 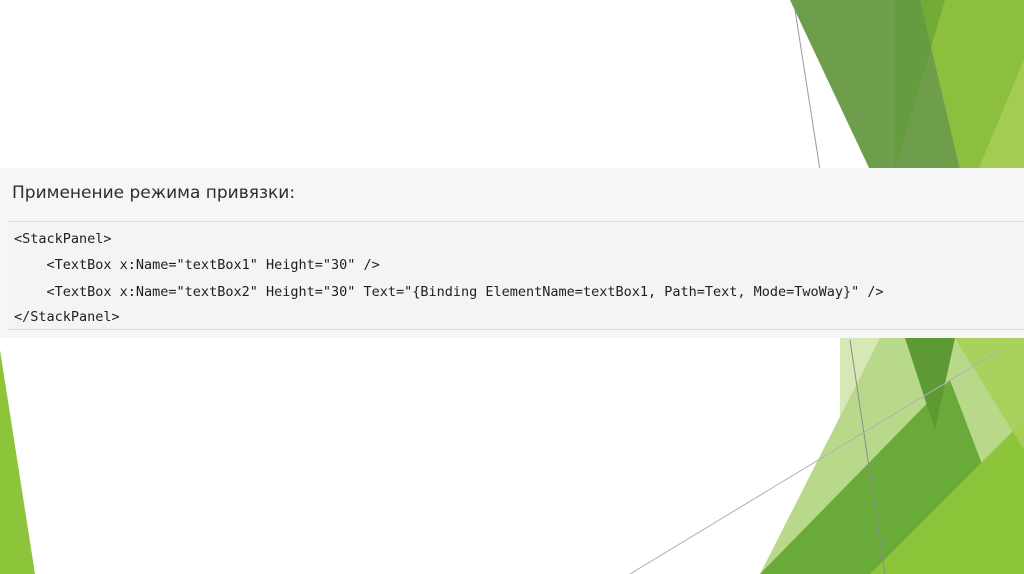 What do you see at coordinates (154, 193) in the screenshot?
I see `section-heading: Применение режима привязки:` at bounding box center [154, 193].